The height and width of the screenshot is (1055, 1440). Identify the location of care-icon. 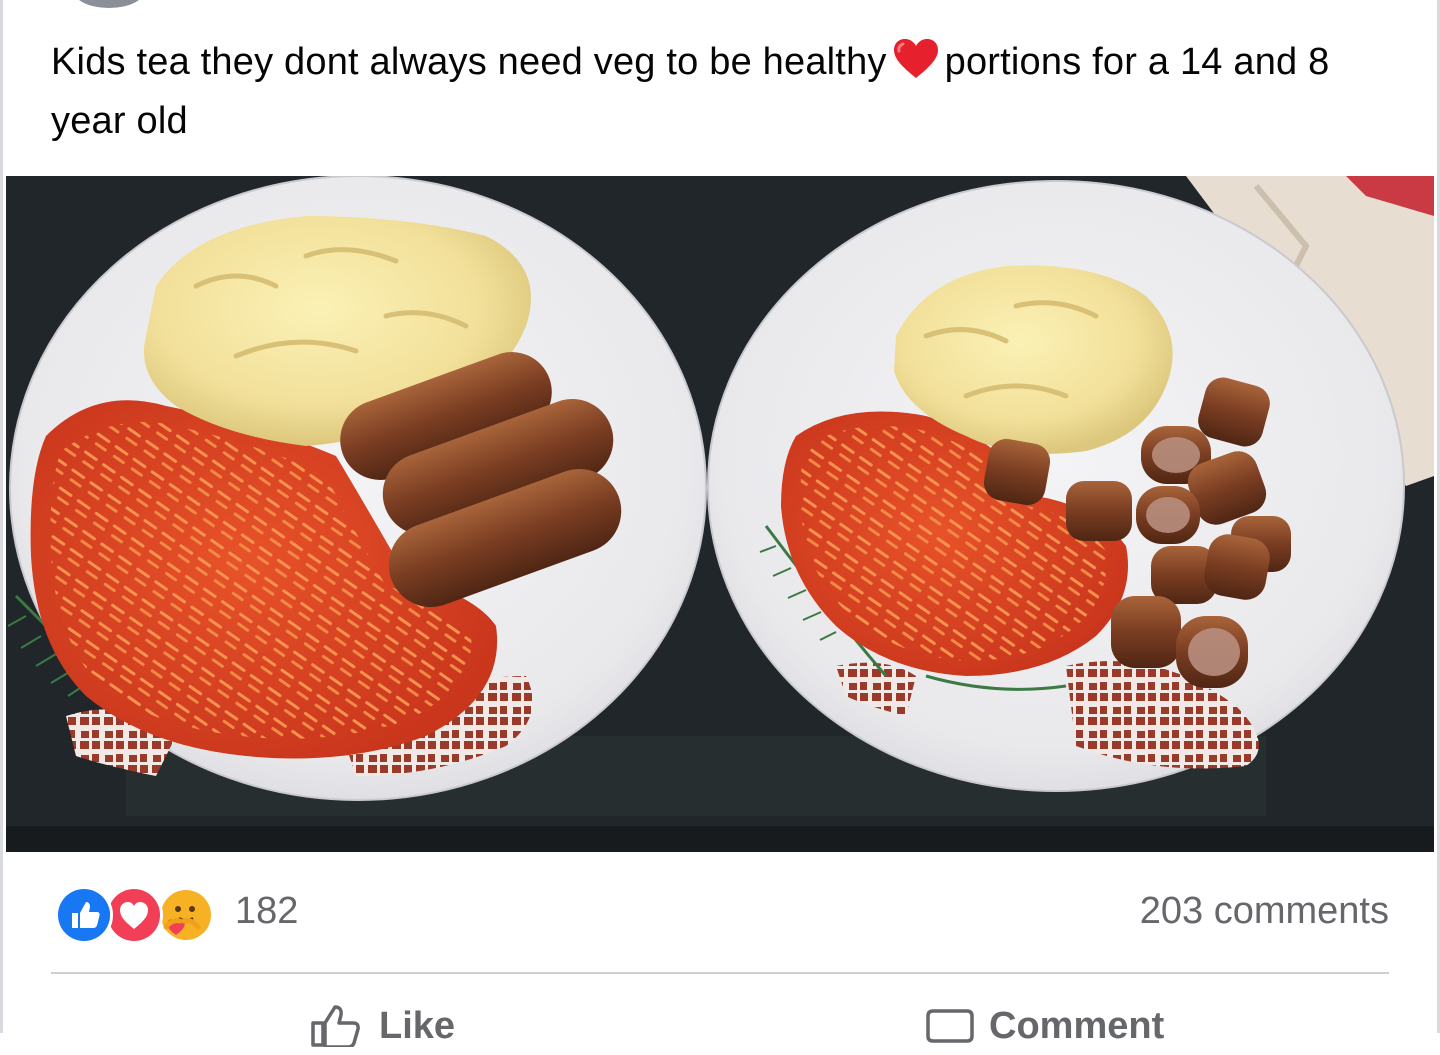
(184, 915).